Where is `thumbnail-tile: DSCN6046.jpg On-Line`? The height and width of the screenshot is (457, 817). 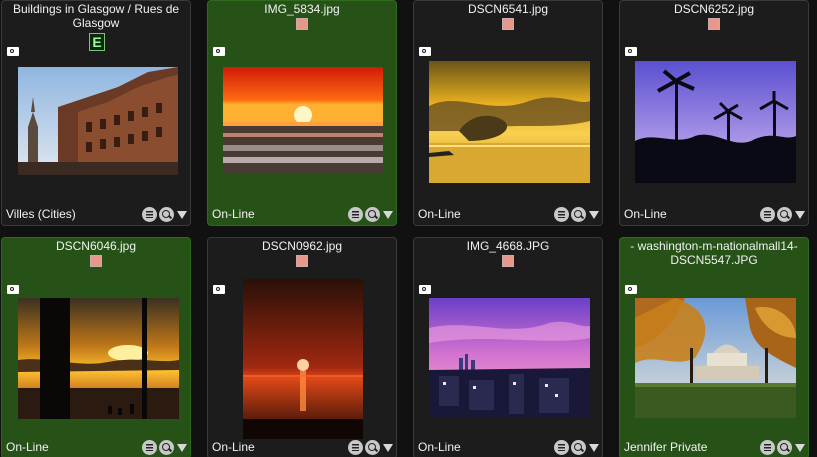 thumbnail-tile: DSCN6046.jpg On-Line is located at coordinates (96, 347).